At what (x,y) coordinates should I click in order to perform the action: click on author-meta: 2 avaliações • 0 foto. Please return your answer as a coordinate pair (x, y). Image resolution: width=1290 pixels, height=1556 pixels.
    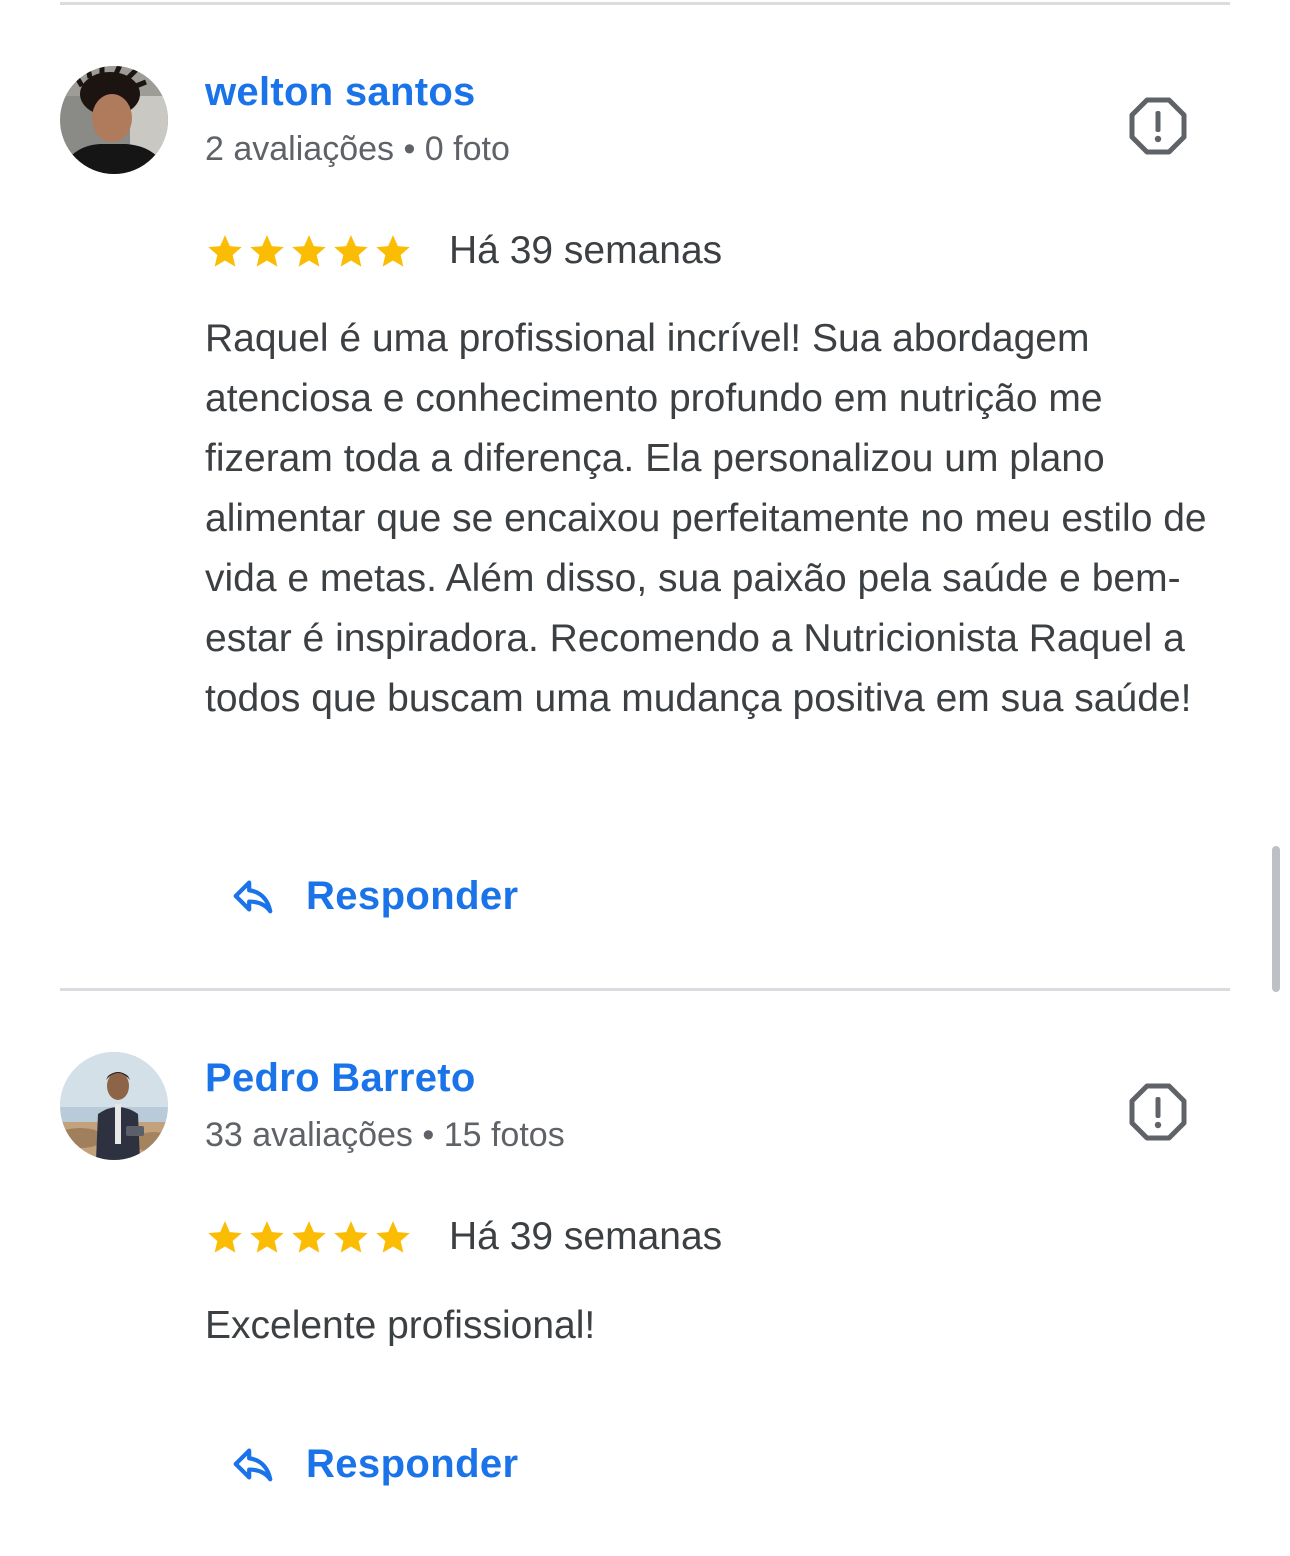
    Looking at the image, I should click on (357, 149).